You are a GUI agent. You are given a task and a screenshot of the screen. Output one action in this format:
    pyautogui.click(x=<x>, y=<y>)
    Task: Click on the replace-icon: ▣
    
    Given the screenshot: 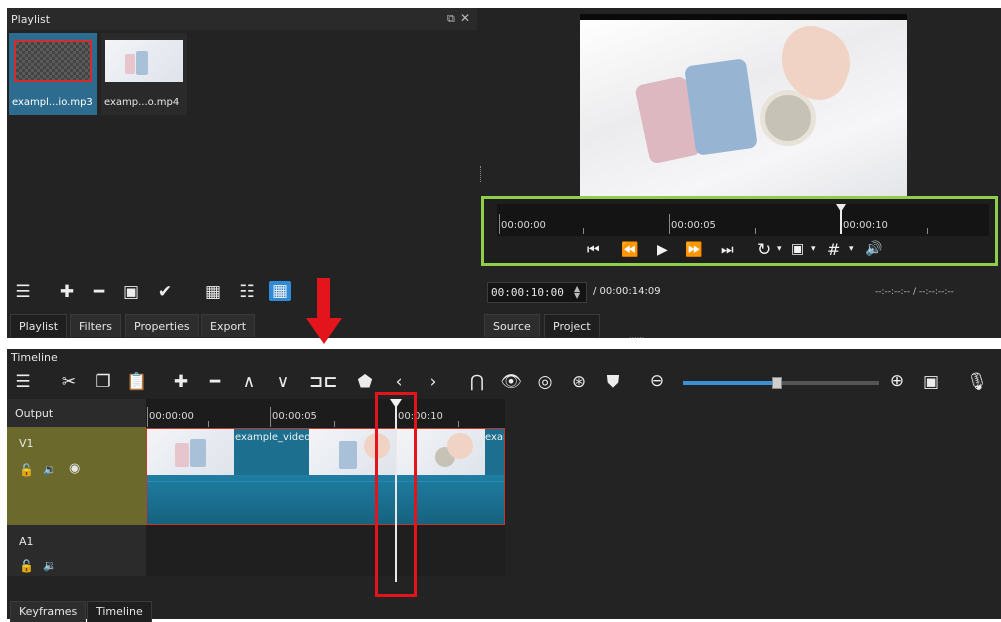 What is the action you would take?
    pyautogui.click(x=131, y=292)
    